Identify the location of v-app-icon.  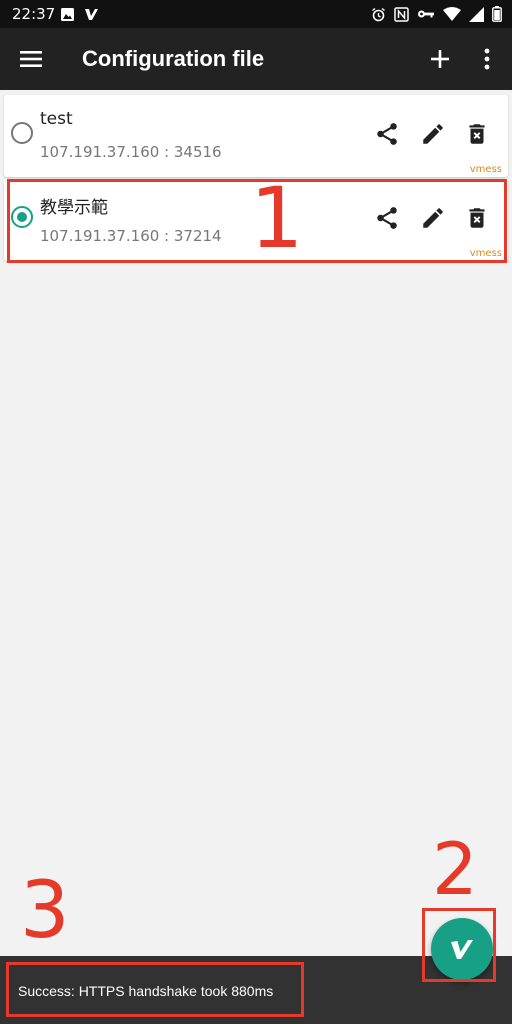
(91, 14).